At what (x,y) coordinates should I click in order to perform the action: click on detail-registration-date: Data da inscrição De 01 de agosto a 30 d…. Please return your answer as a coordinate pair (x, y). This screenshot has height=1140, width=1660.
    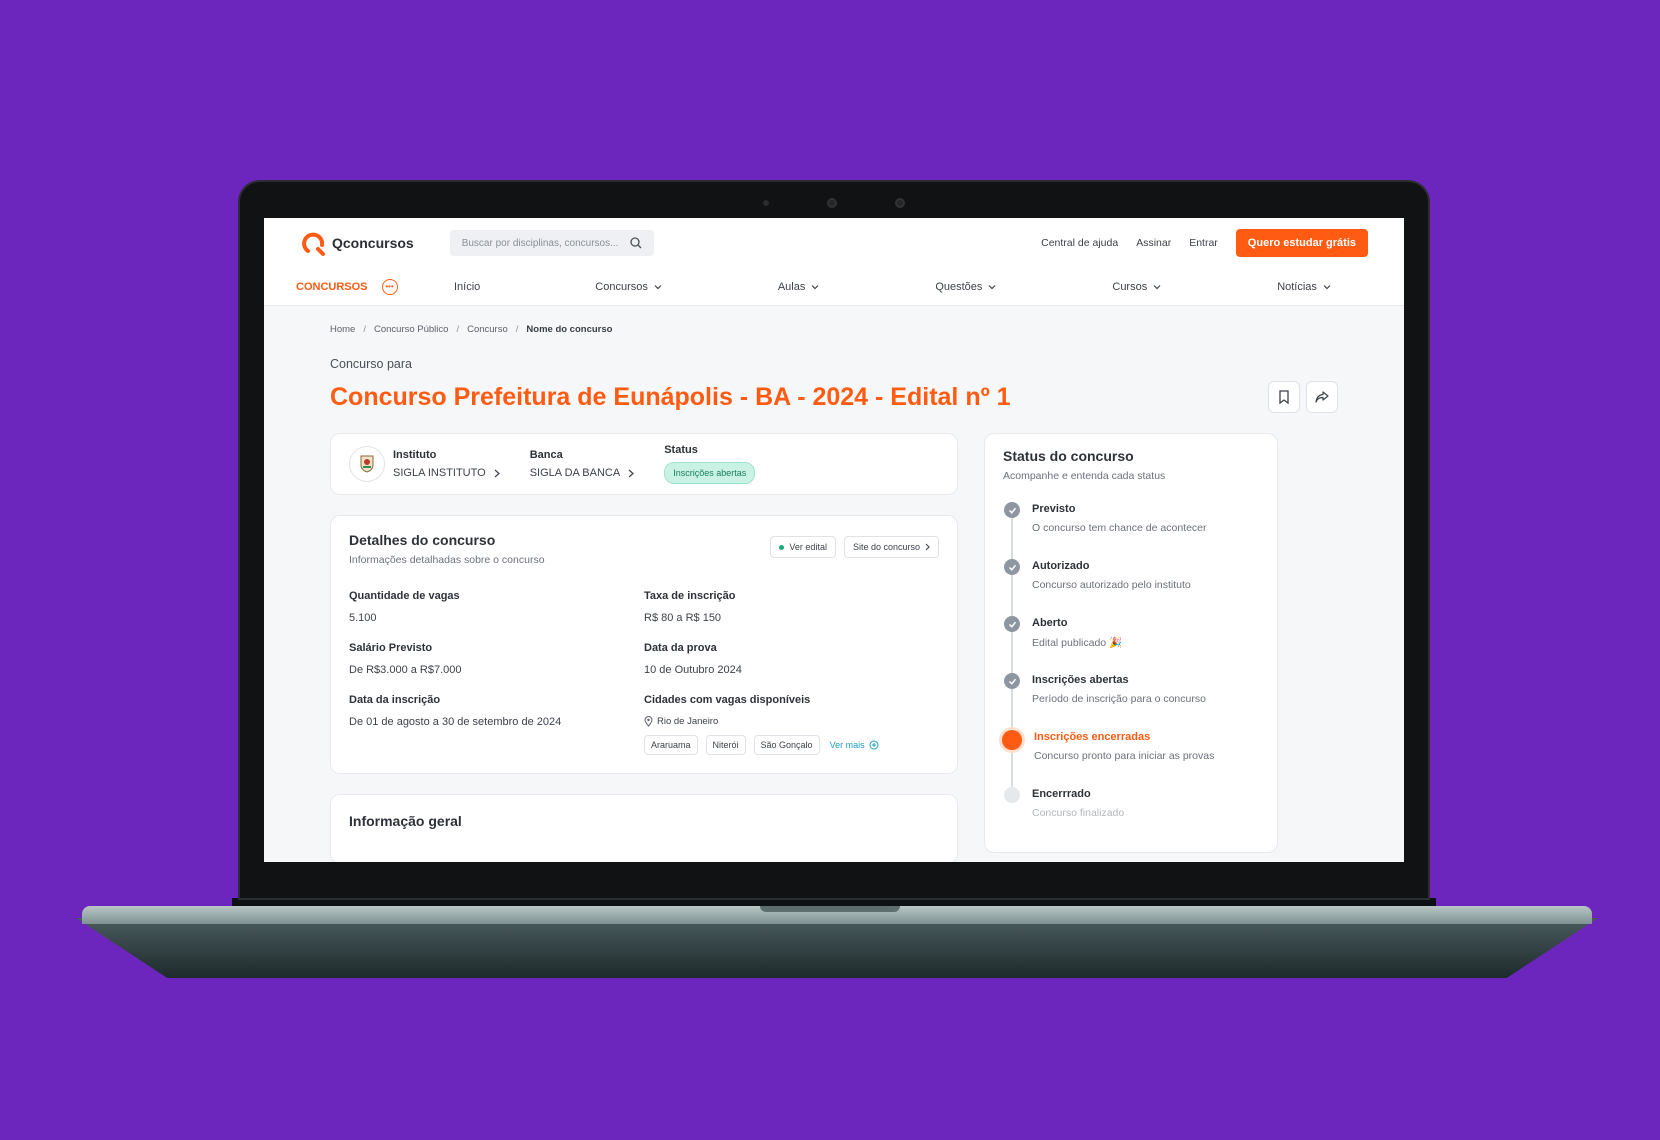
    Looking at the image, I should click on (496, 724).